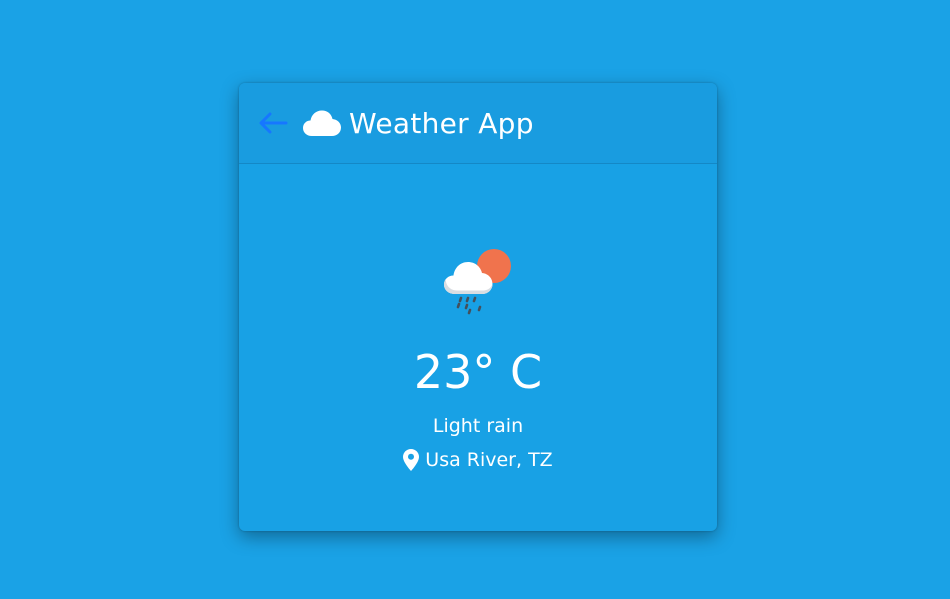  I want to click on map-pin-icon, so click(411, 460).